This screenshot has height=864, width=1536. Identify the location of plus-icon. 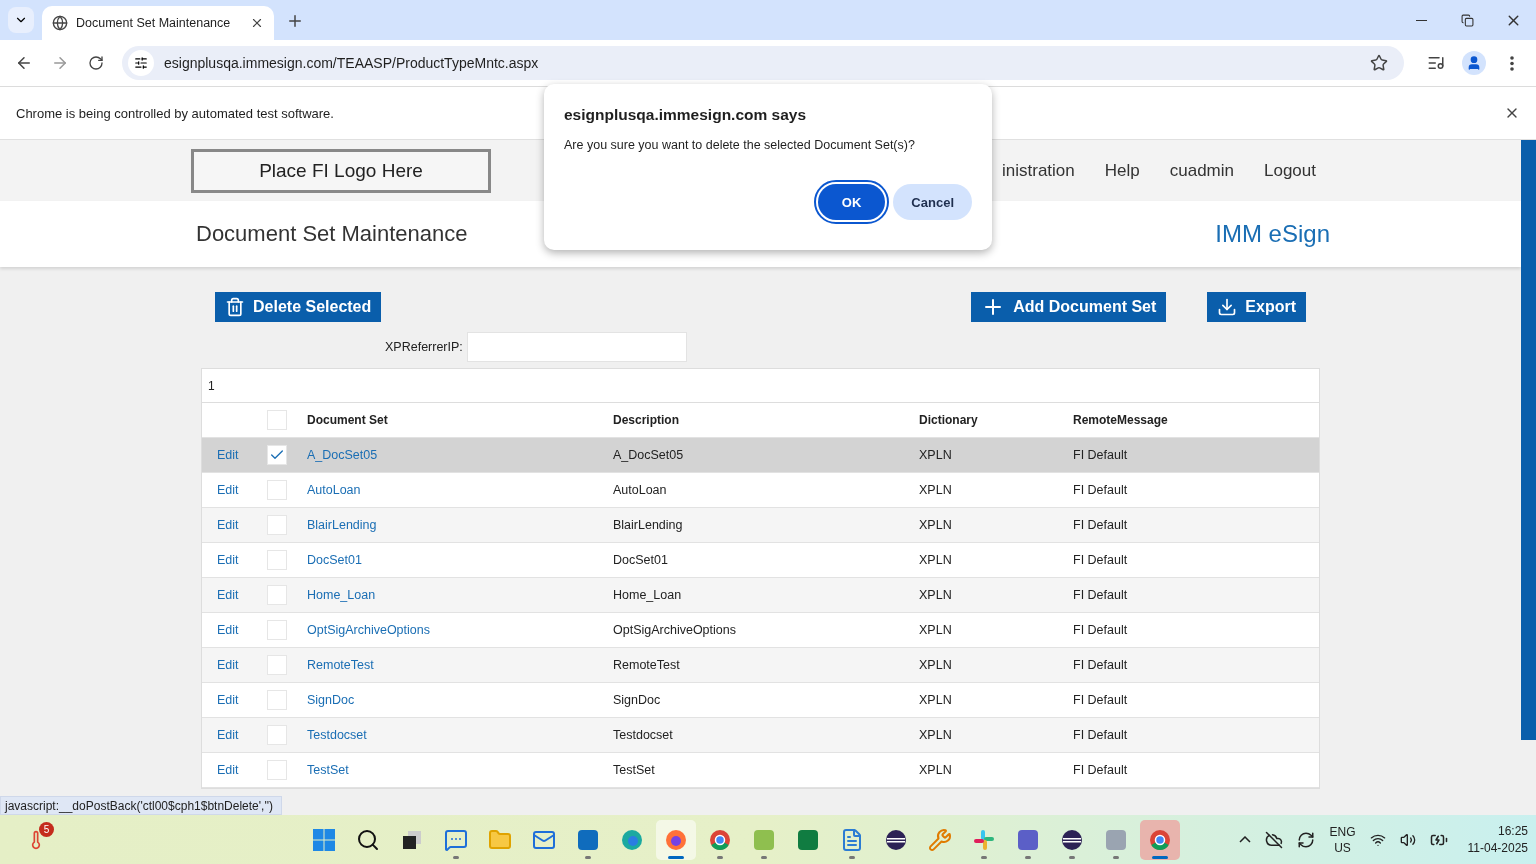
(295, 21).